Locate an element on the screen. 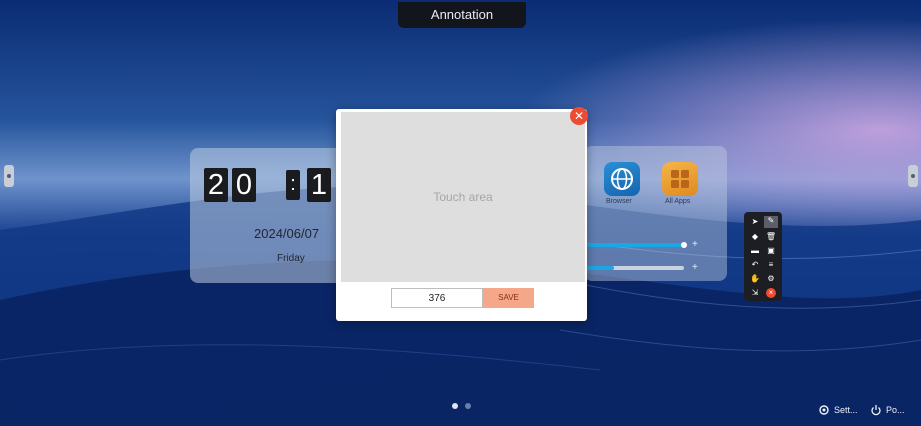  all-apps-button is located at coordinates (680, 179).